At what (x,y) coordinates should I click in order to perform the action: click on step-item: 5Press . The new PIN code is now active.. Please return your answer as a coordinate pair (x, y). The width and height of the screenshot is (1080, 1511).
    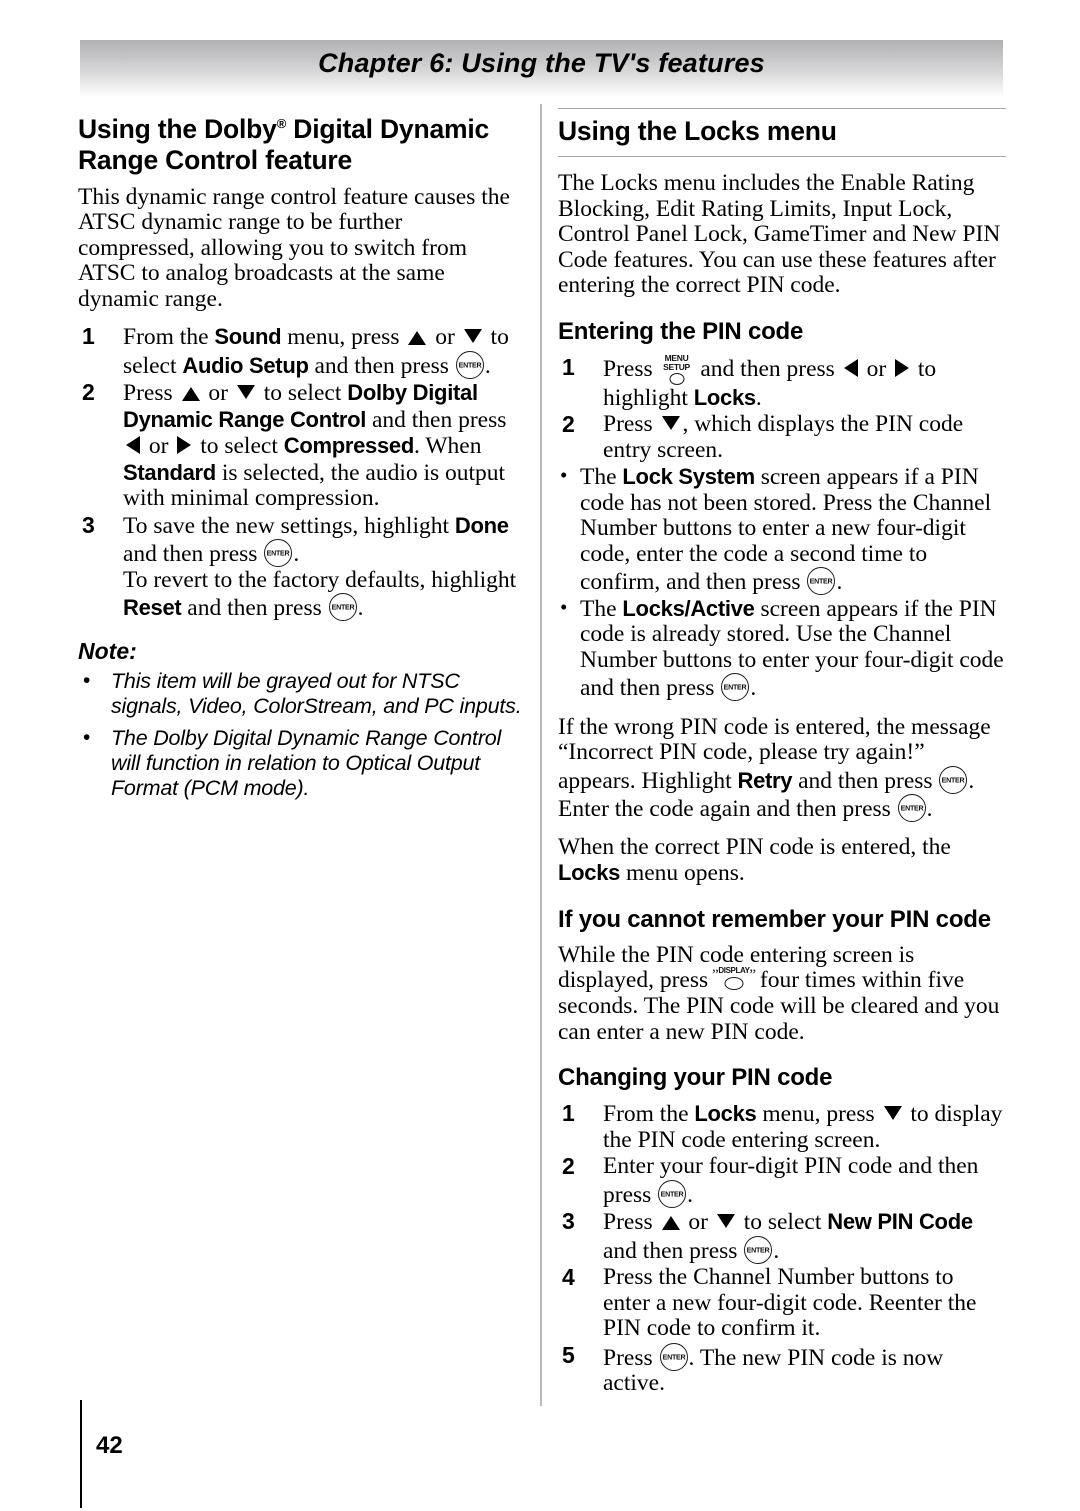
    Looking at the image, I should click on (782, 1369).